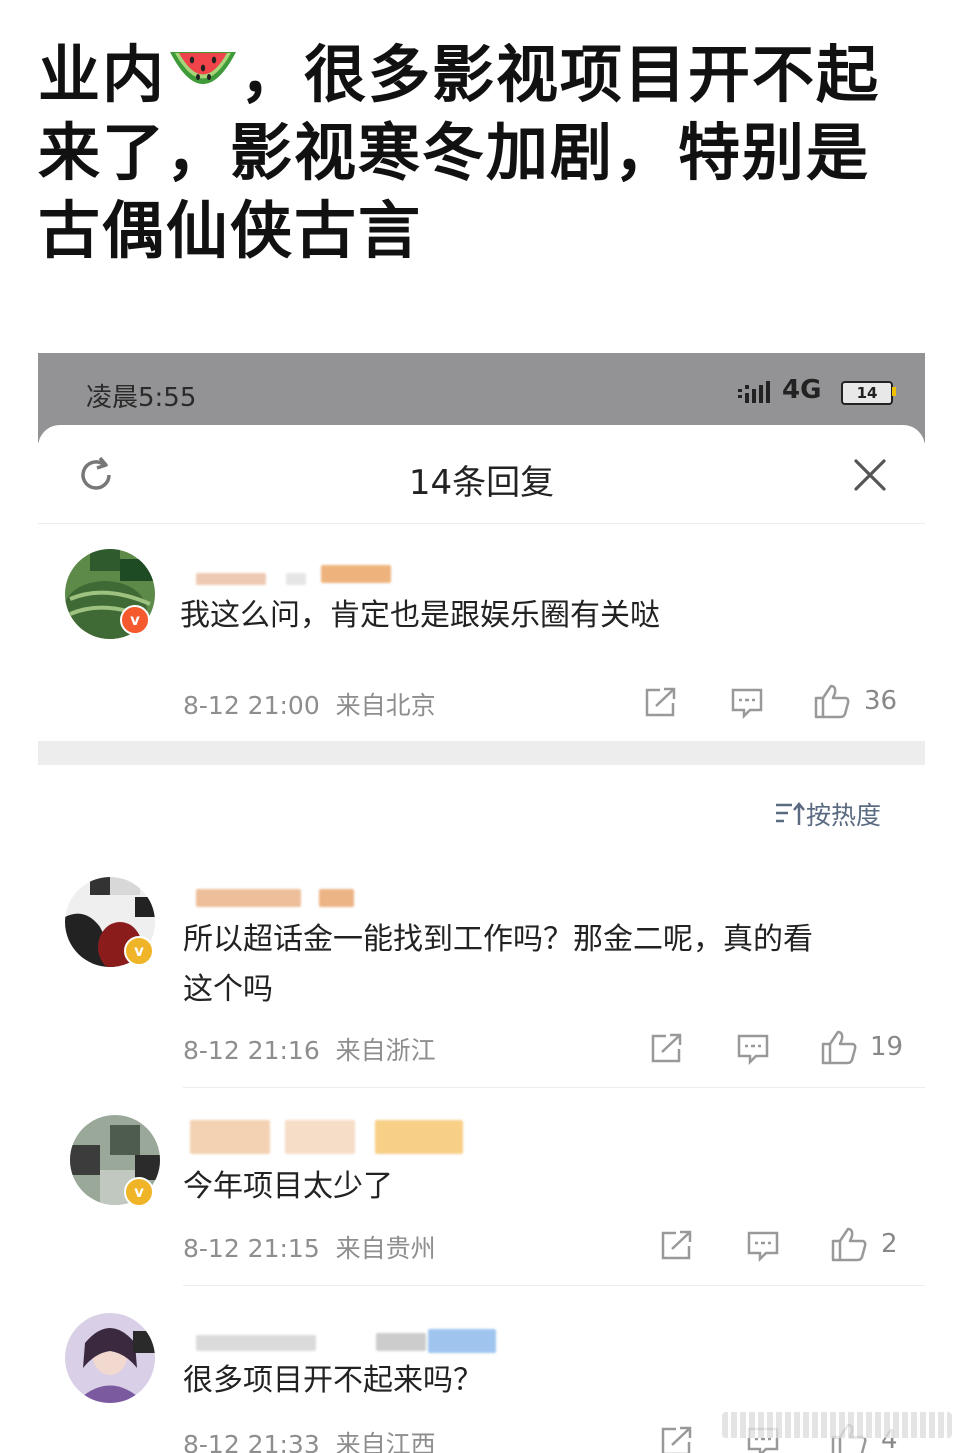  What do you see at coordinates (483, 153) in the screenshot?
I see `post-headline: 业内 ，很多影视项目开不起来了，影视寒冬加剧，特别是古偶仙侠古言` at bounding box center [483, 153].